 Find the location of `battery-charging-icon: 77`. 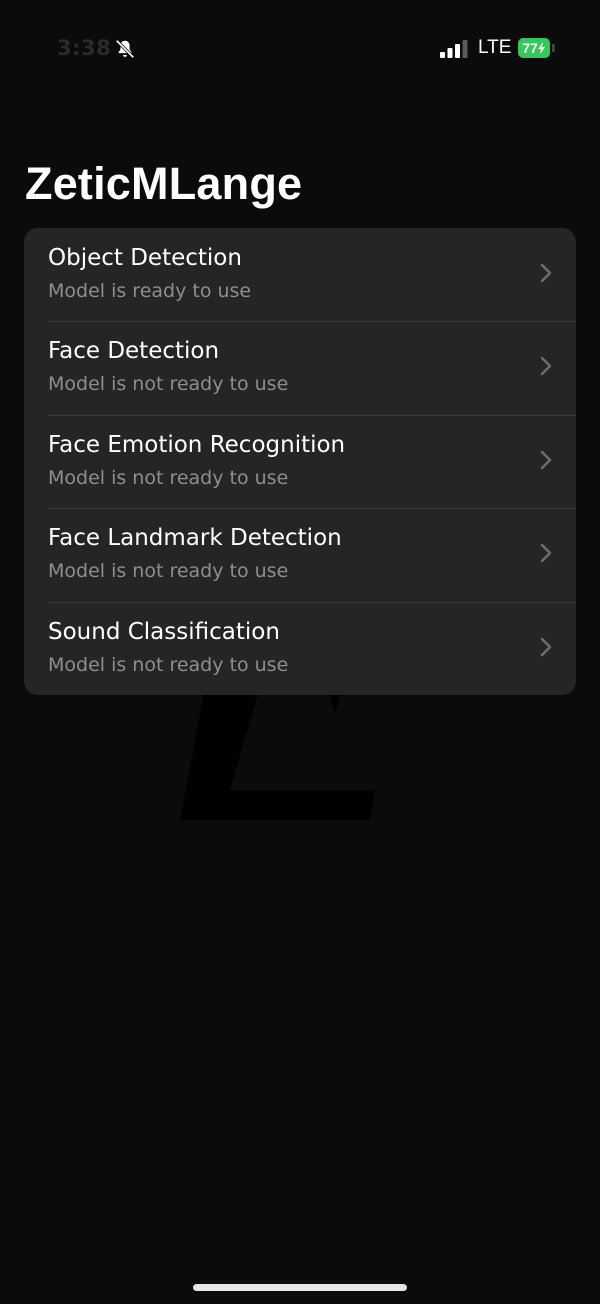

battery-charging-icon: 77 is located at coordinates (534, 48).